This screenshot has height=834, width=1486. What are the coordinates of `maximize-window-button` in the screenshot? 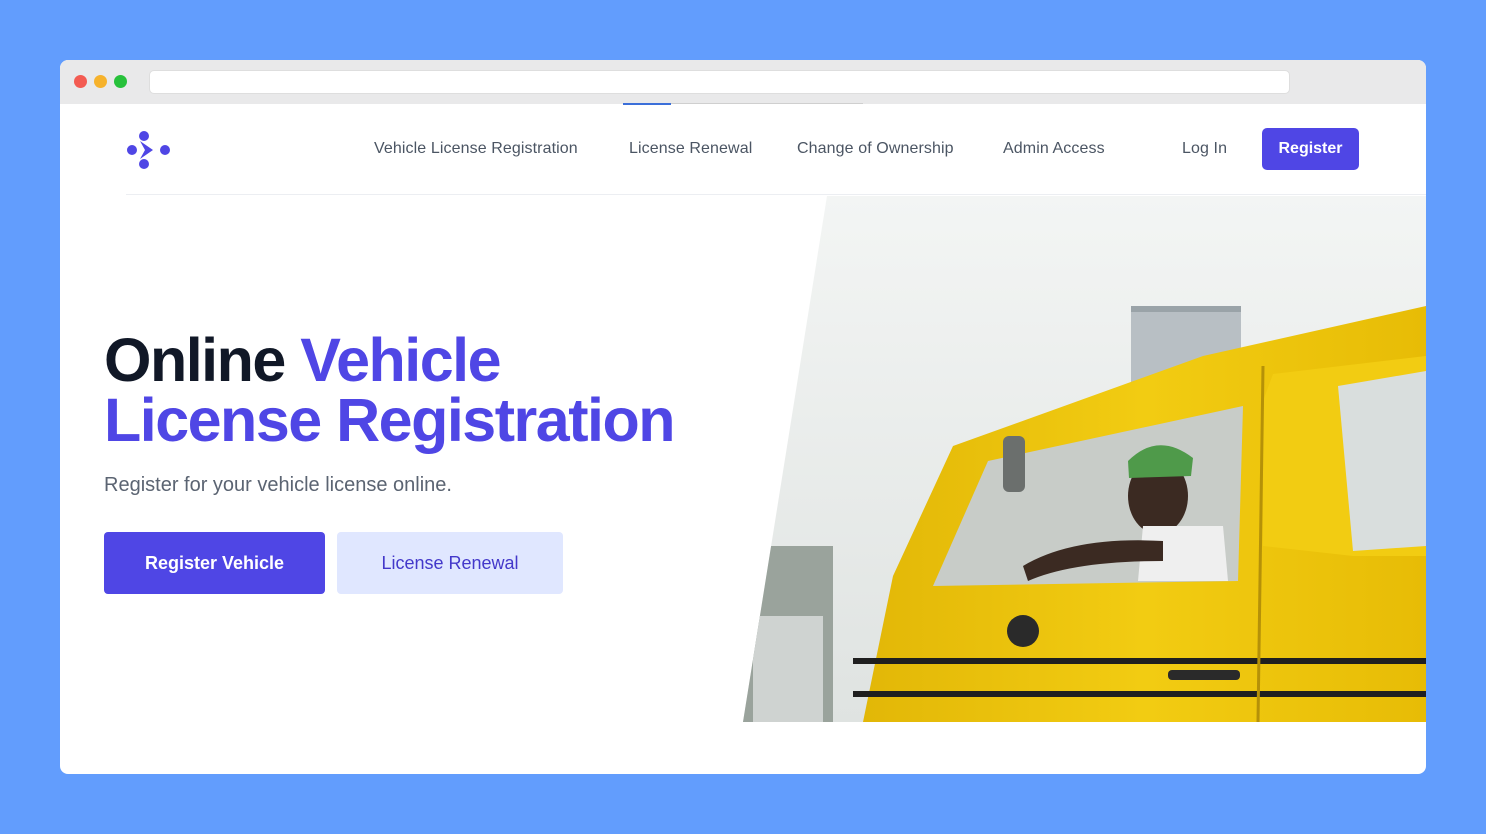 It's located at (120, 81).